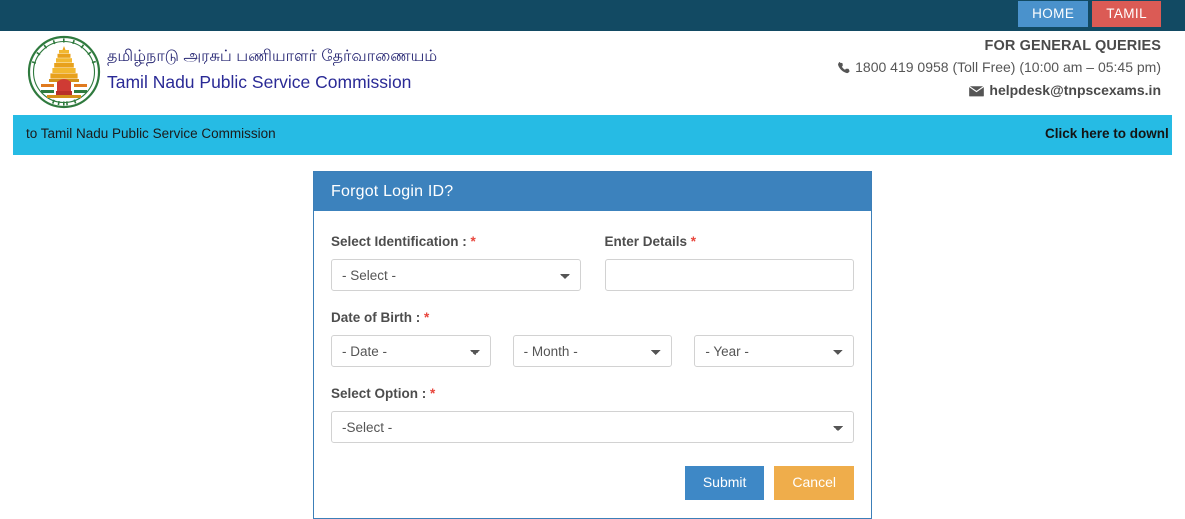  What do you see at coordinates (977, 91) in the screenshot?
I see `envelope-icon` at bounding box center [977, 91].